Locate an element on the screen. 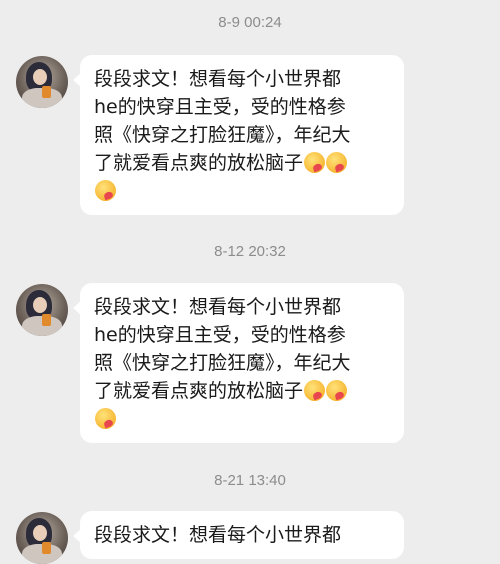  timestamp: 8-9 00:24 is located at coordinates (250, 22).